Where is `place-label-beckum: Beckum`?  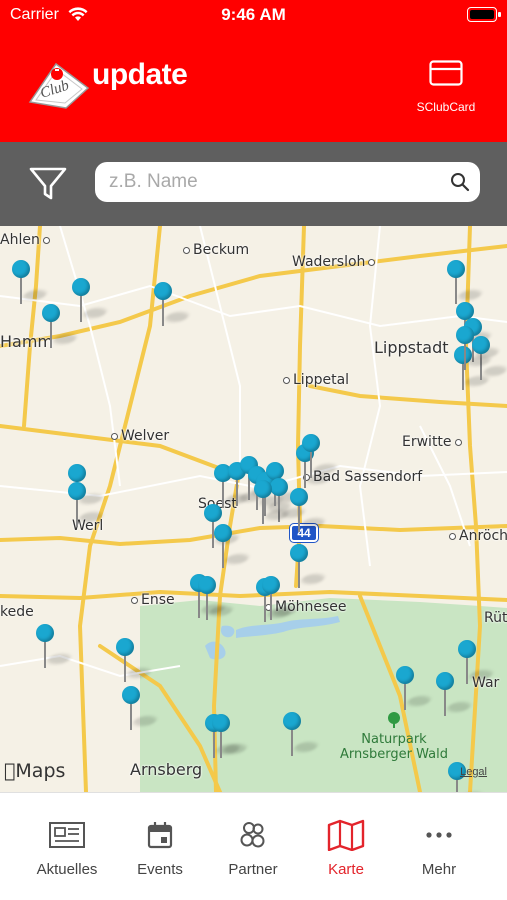 place-label-beckum: Beckum is located at coordinates (214, 250).